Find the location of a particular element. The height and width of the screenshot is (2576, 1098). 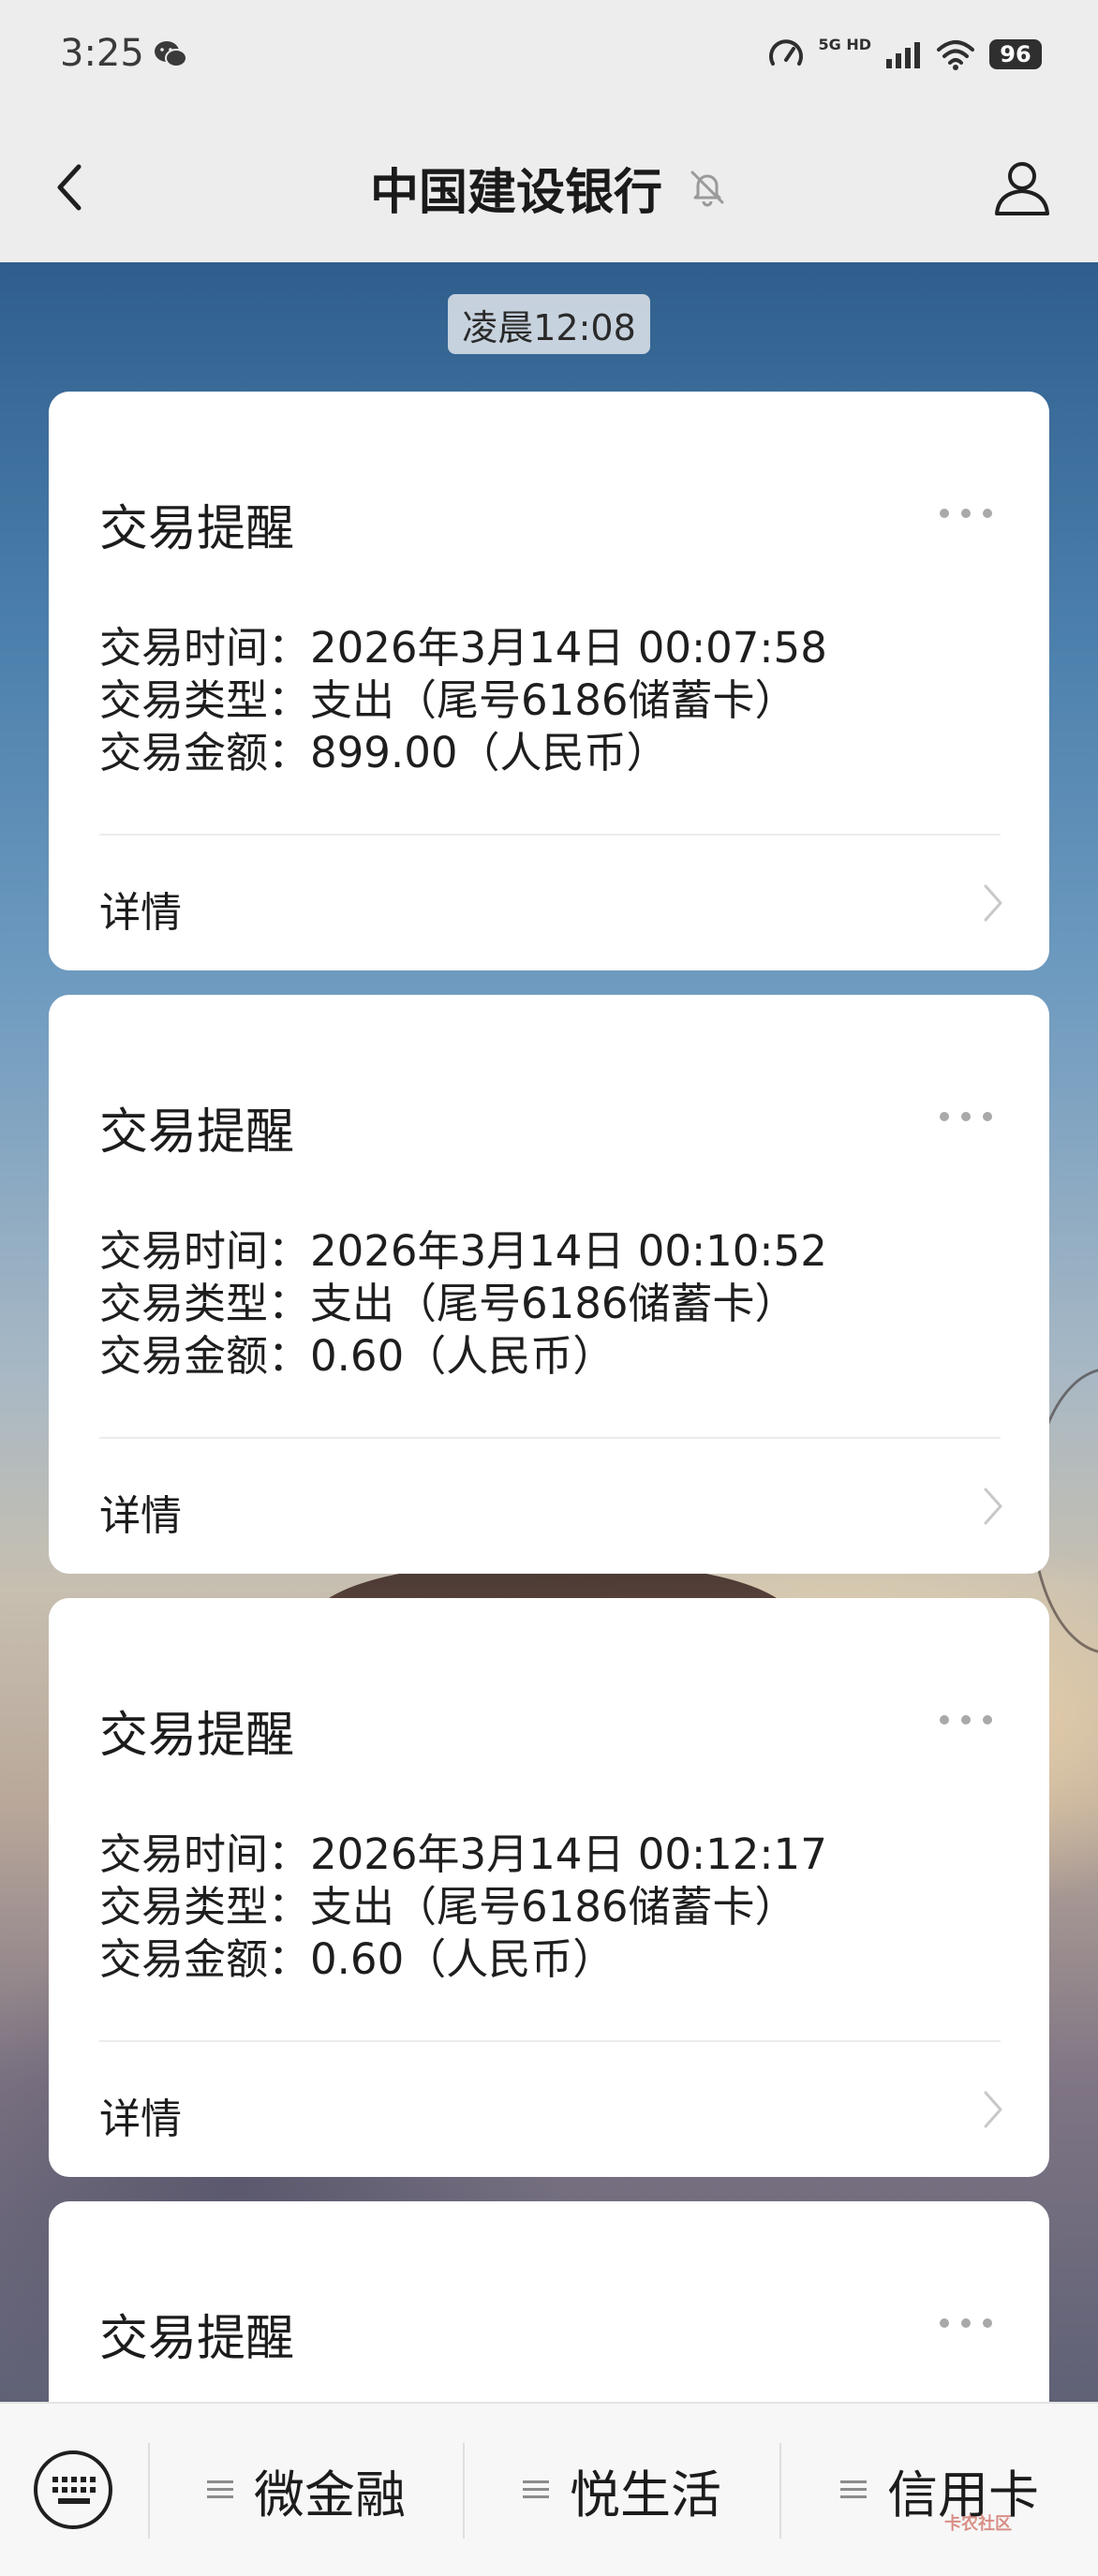

watermark-logo: 卡农社区 is located at coordinates (1005, 2531).